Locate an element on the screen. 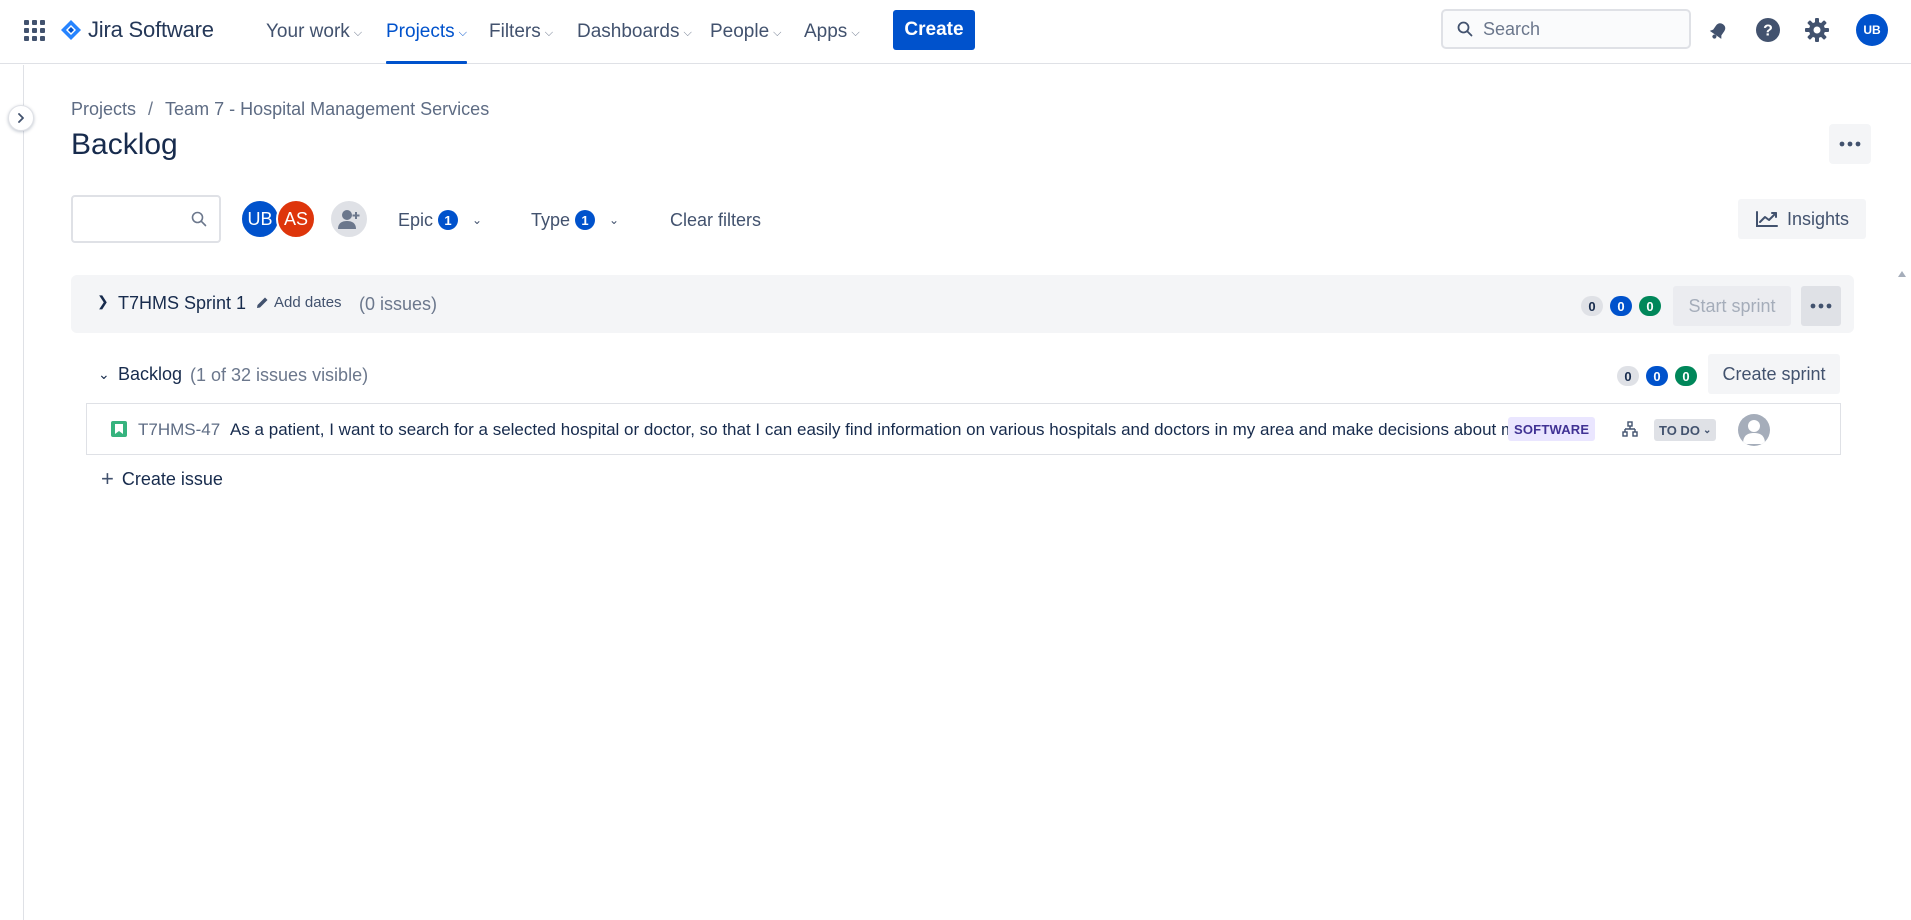  type-filter-button: Type 1 ⌄ is located at coordinates (575, 220).